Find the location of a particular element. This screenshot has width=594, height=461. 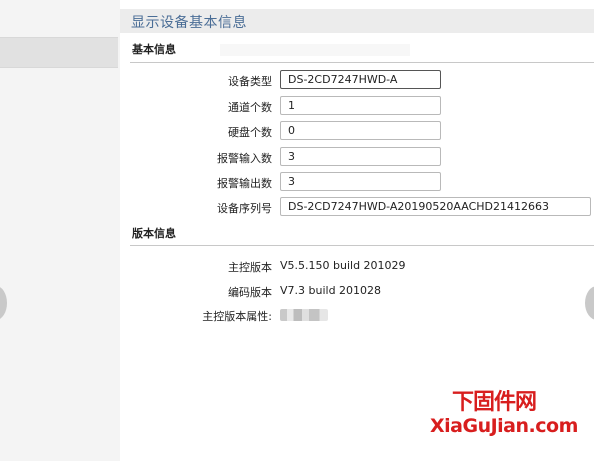

channel-count-field is located at coordinates (360, 105).